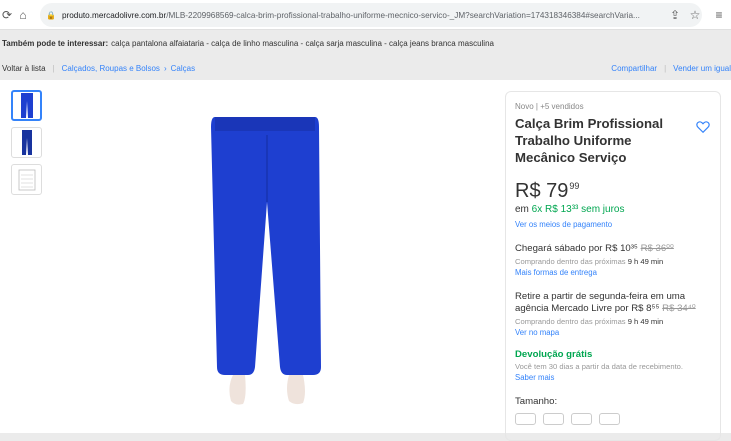 Image resolution: width=731 pixels, height=441 pixels. Describe the element at coordinates (719, 15) in the screenshot. I see `menu-icon: ≡` at that location.